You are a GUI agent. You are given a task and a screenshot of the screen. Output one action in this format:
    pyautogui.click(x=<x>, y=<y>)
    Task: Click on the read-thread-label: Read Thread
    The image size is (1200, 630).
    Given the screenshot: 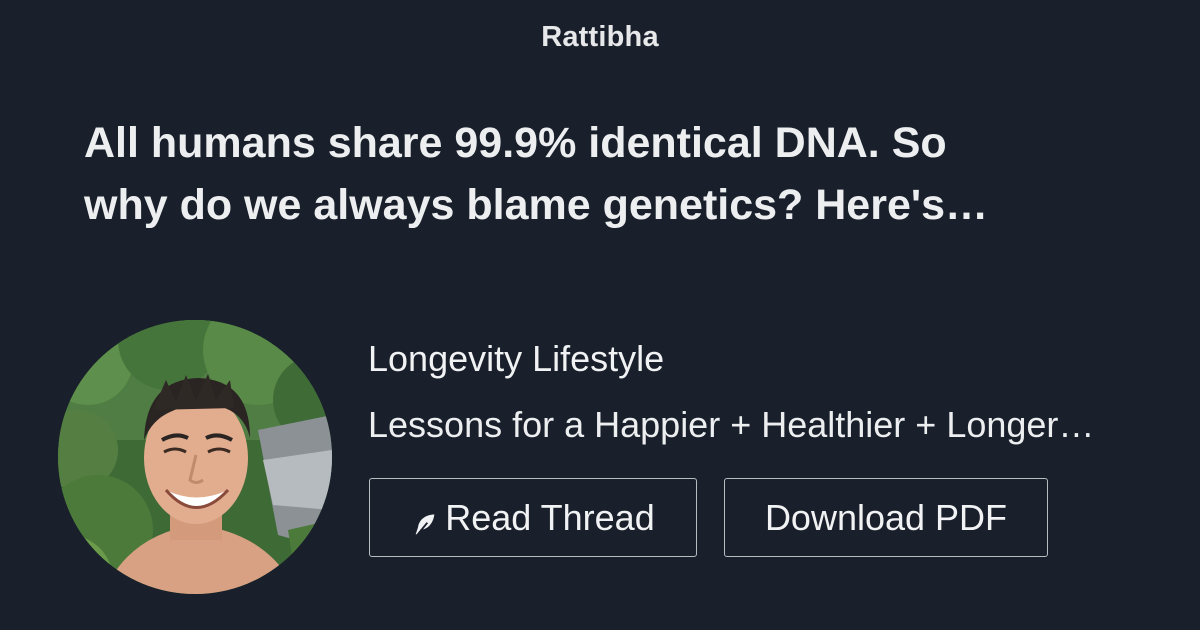 What is the action you would take?
    pyautogui.click(x=550, y=517)
    